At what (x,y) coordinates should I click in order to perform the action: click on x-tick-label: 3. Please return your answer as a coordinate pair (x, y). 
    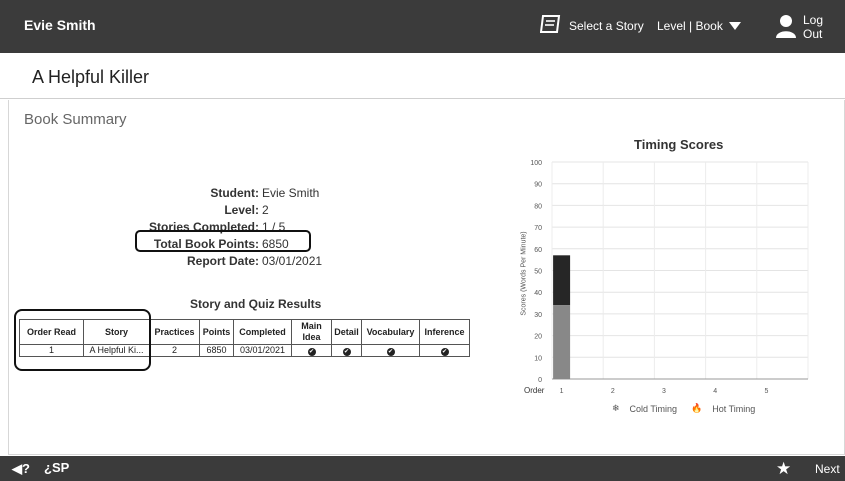
    Looking at the image, I should click on (664, 391).